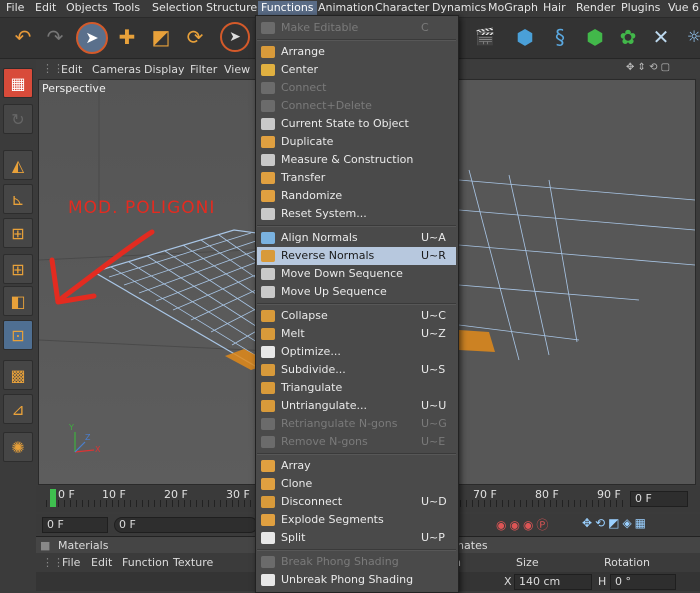  Describe the element at coordinates (640, 8) in the screenshot. I see `menu-plugins: Plugins` at that location.